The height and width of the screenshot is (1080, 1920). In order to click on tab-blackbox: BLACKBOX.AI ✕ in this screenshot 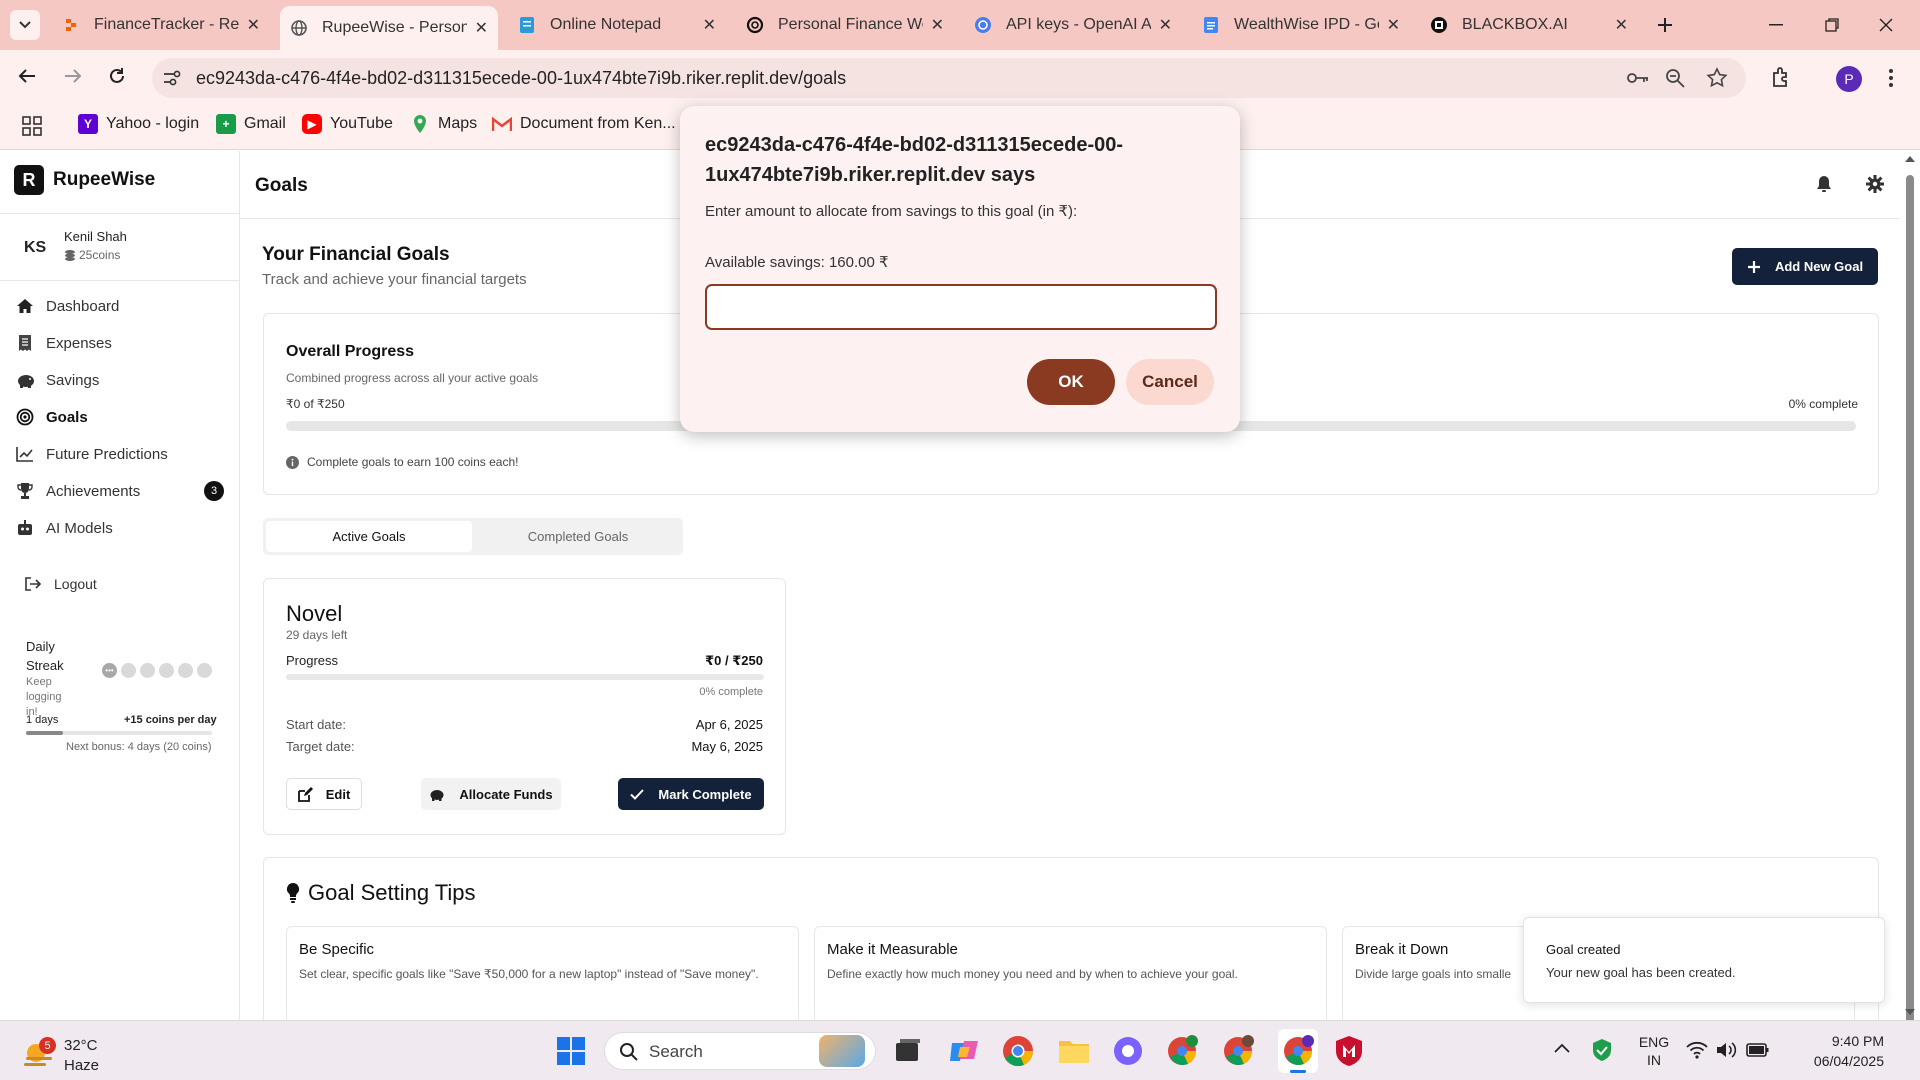, I will do `click(1529, 25)`.